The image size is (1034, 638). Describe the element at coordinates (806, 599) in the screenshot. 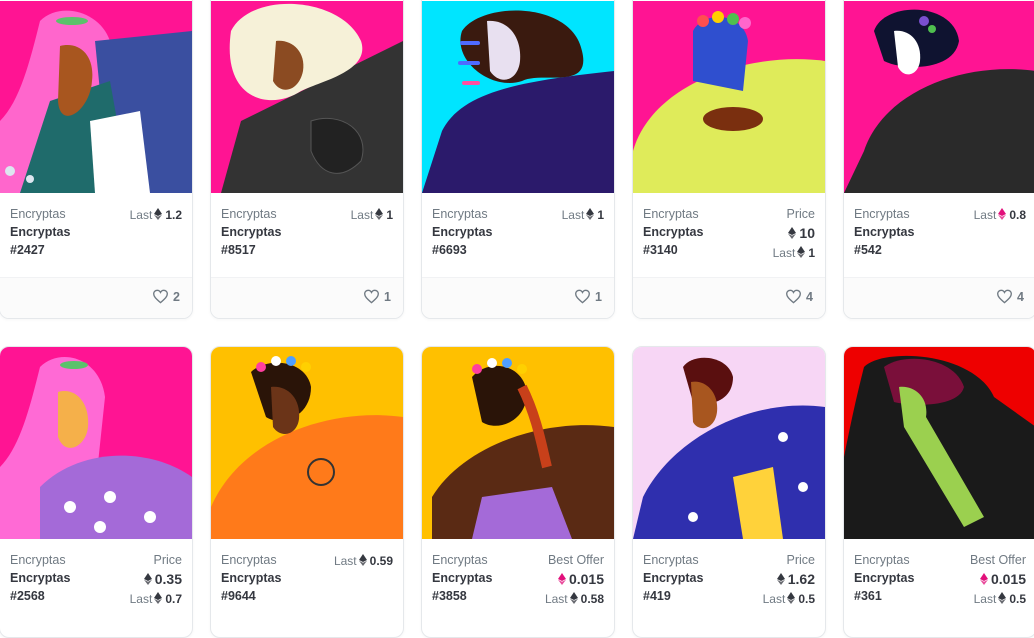

I see `last-price: 0.5` at that location.